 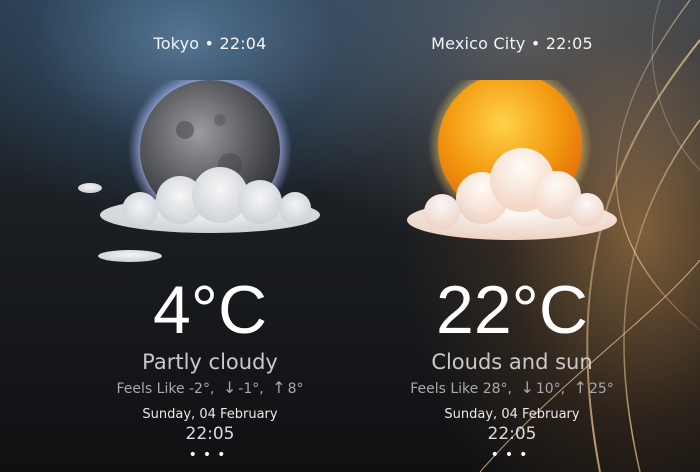 I want to click on feels-like-label: Feels Like 28°,, so click(x=461, y=389).